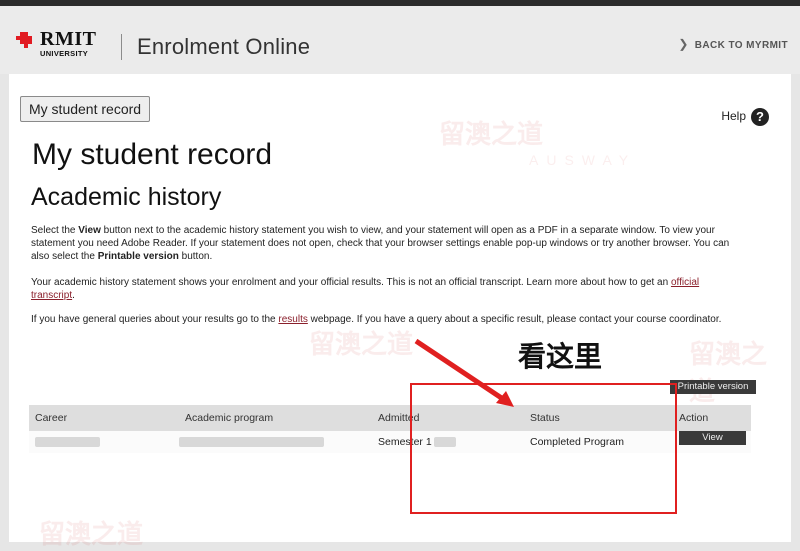 The image size is (800, 551). What do you see at coordinates (733, 116) in the screenshot?
I see `help-label: Help` at bounding box center [733, 116].